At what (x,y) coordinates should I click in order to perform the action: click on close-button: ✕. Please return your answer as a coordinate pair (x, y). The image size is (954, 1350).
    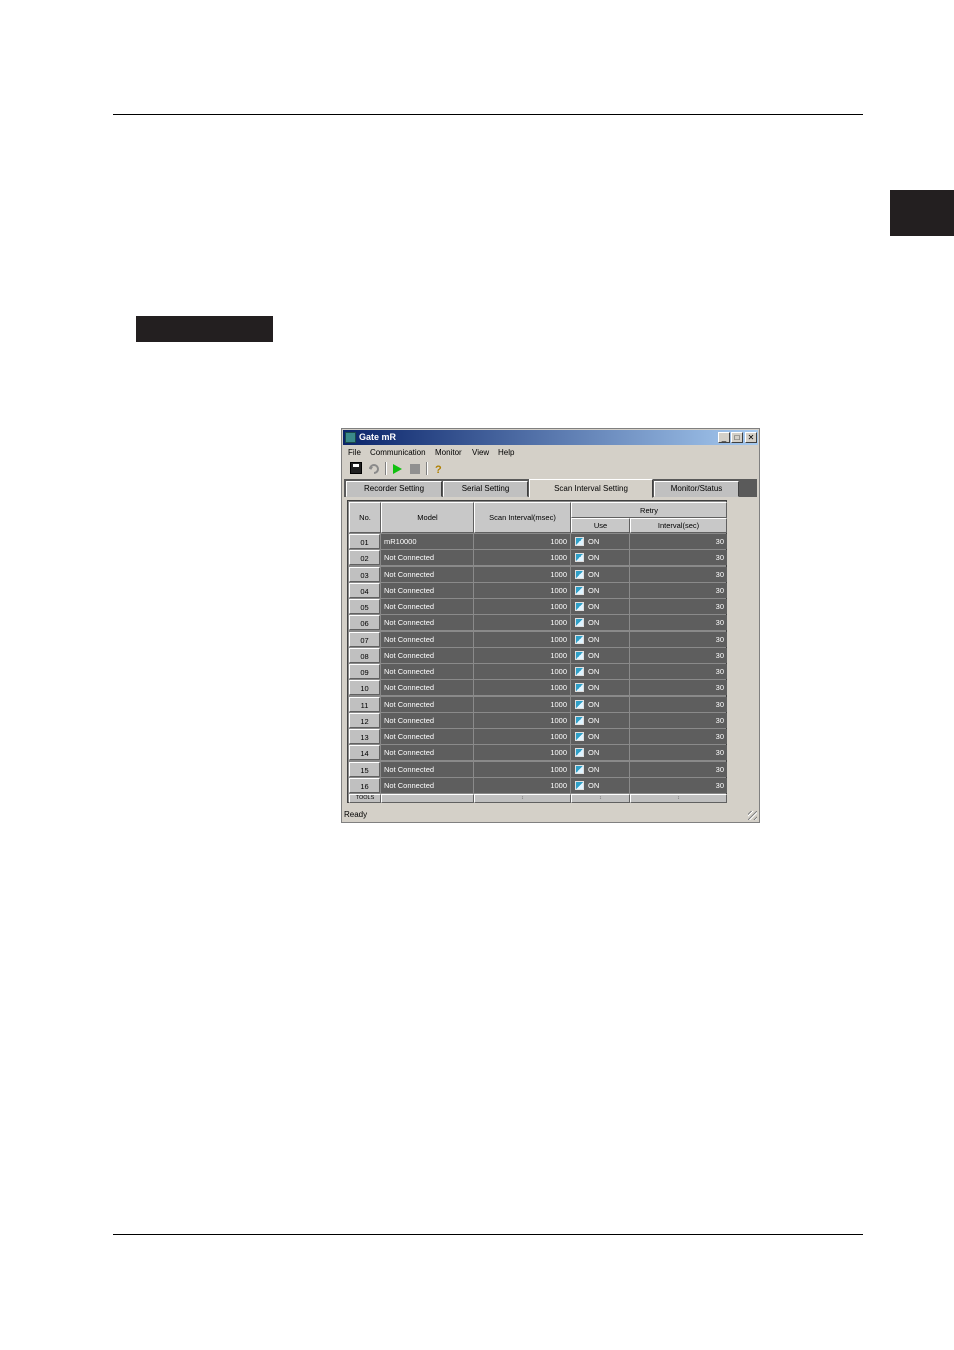
    Looking at the image, I should click on (751, 437).